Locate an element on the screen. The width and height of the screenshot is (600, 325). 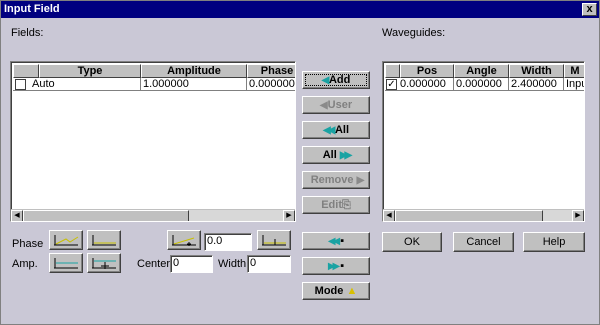
load-button: ◀◀ ▪ is located at coordinates (336, 241).